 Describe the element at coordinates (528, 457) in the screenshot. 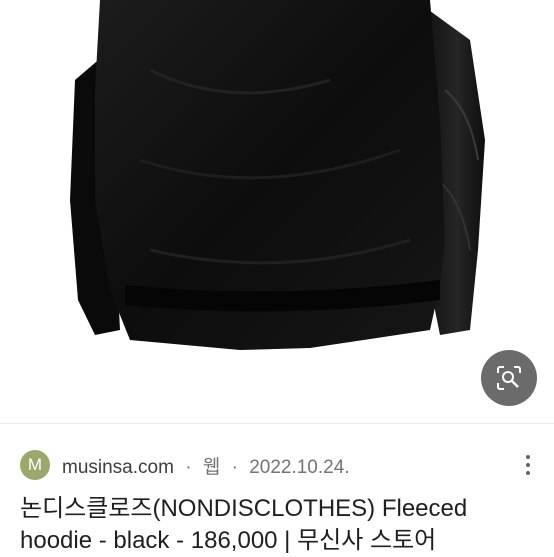

I see `more-vert-icon` at that location.